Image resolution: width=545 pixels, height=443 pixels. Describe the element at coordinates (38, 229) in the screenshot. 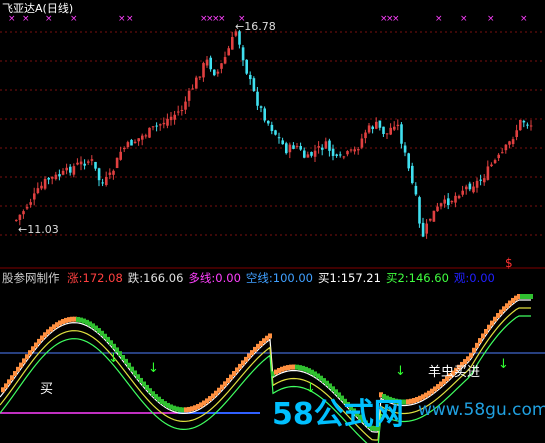

I see `price-low-label: ←11.03` at that location.